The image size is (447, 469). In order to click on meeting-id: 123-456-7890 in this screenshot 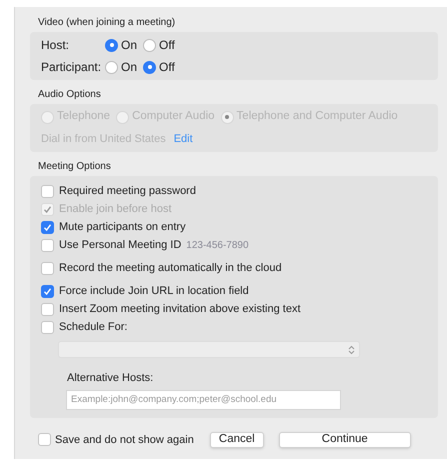, I will do `click(217, 245)`.